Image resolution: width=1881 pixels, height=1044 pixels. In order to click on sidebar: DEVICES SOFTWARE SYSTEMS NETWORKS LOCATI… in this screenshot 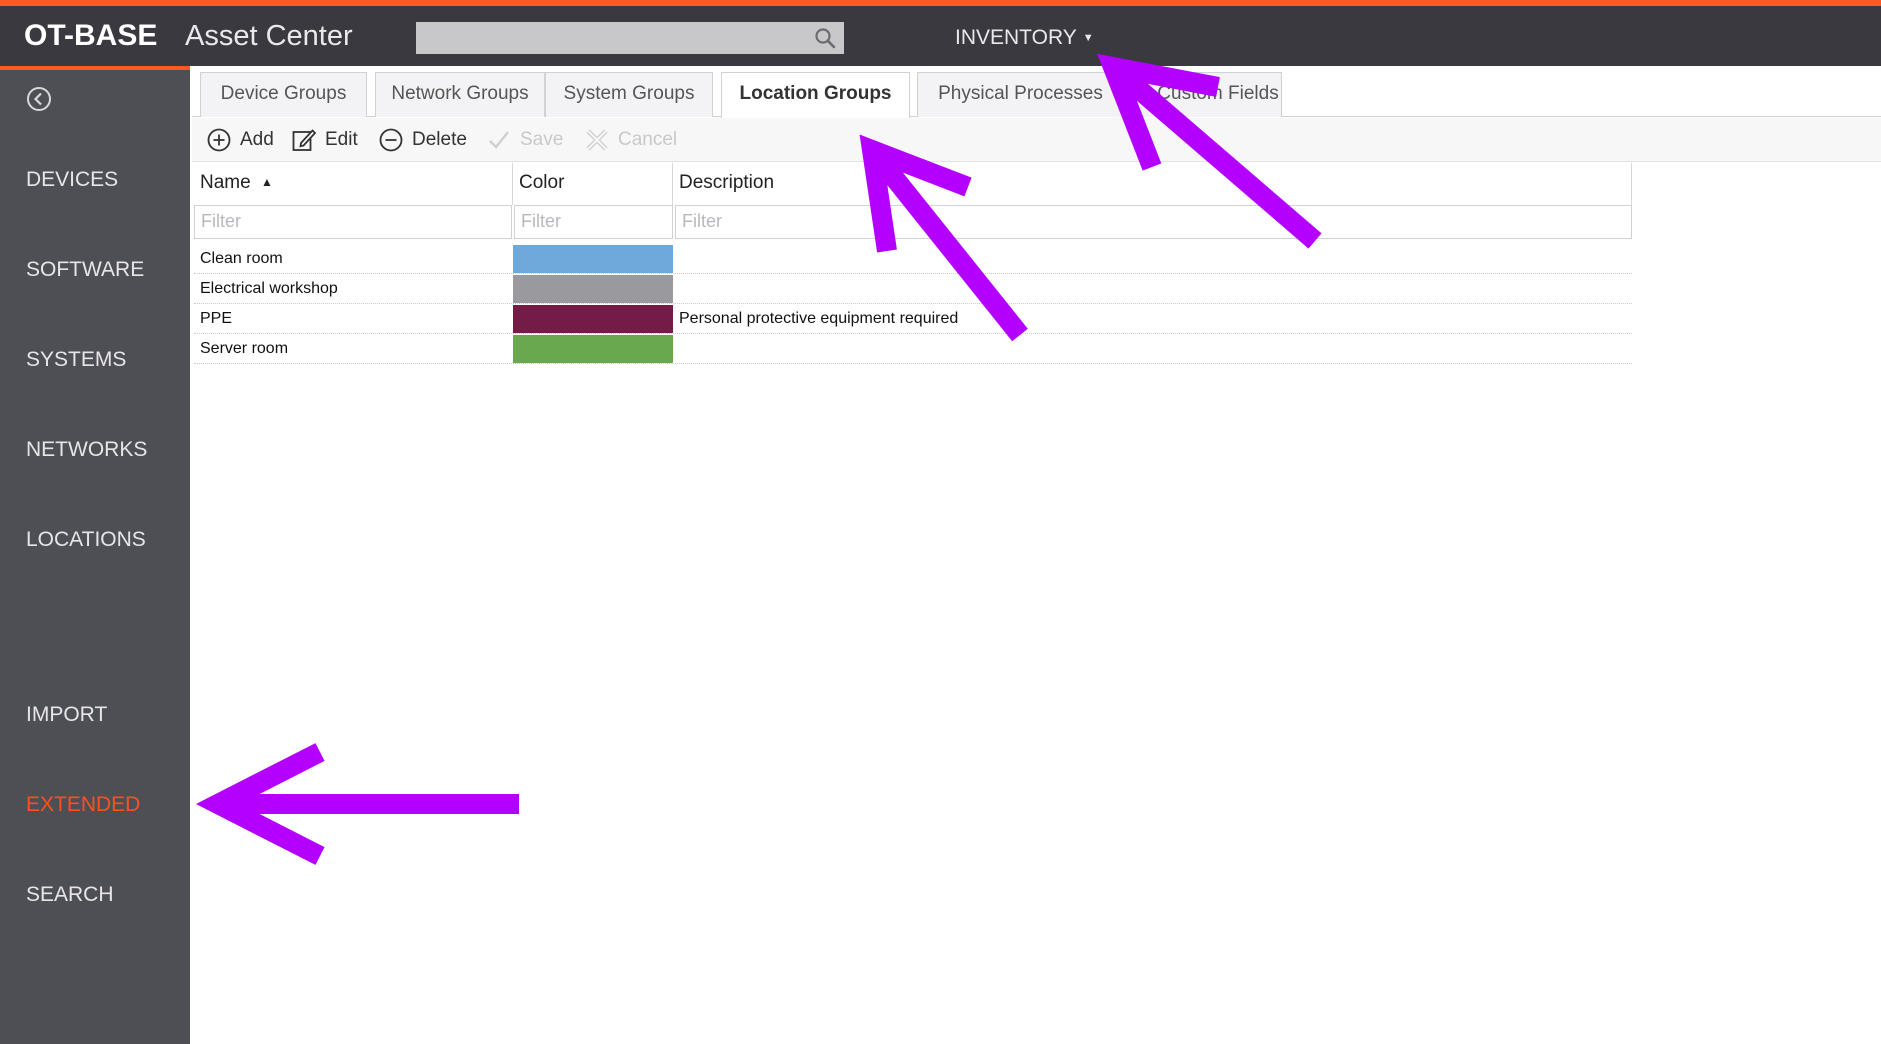, I will do `click(95, 555)`.